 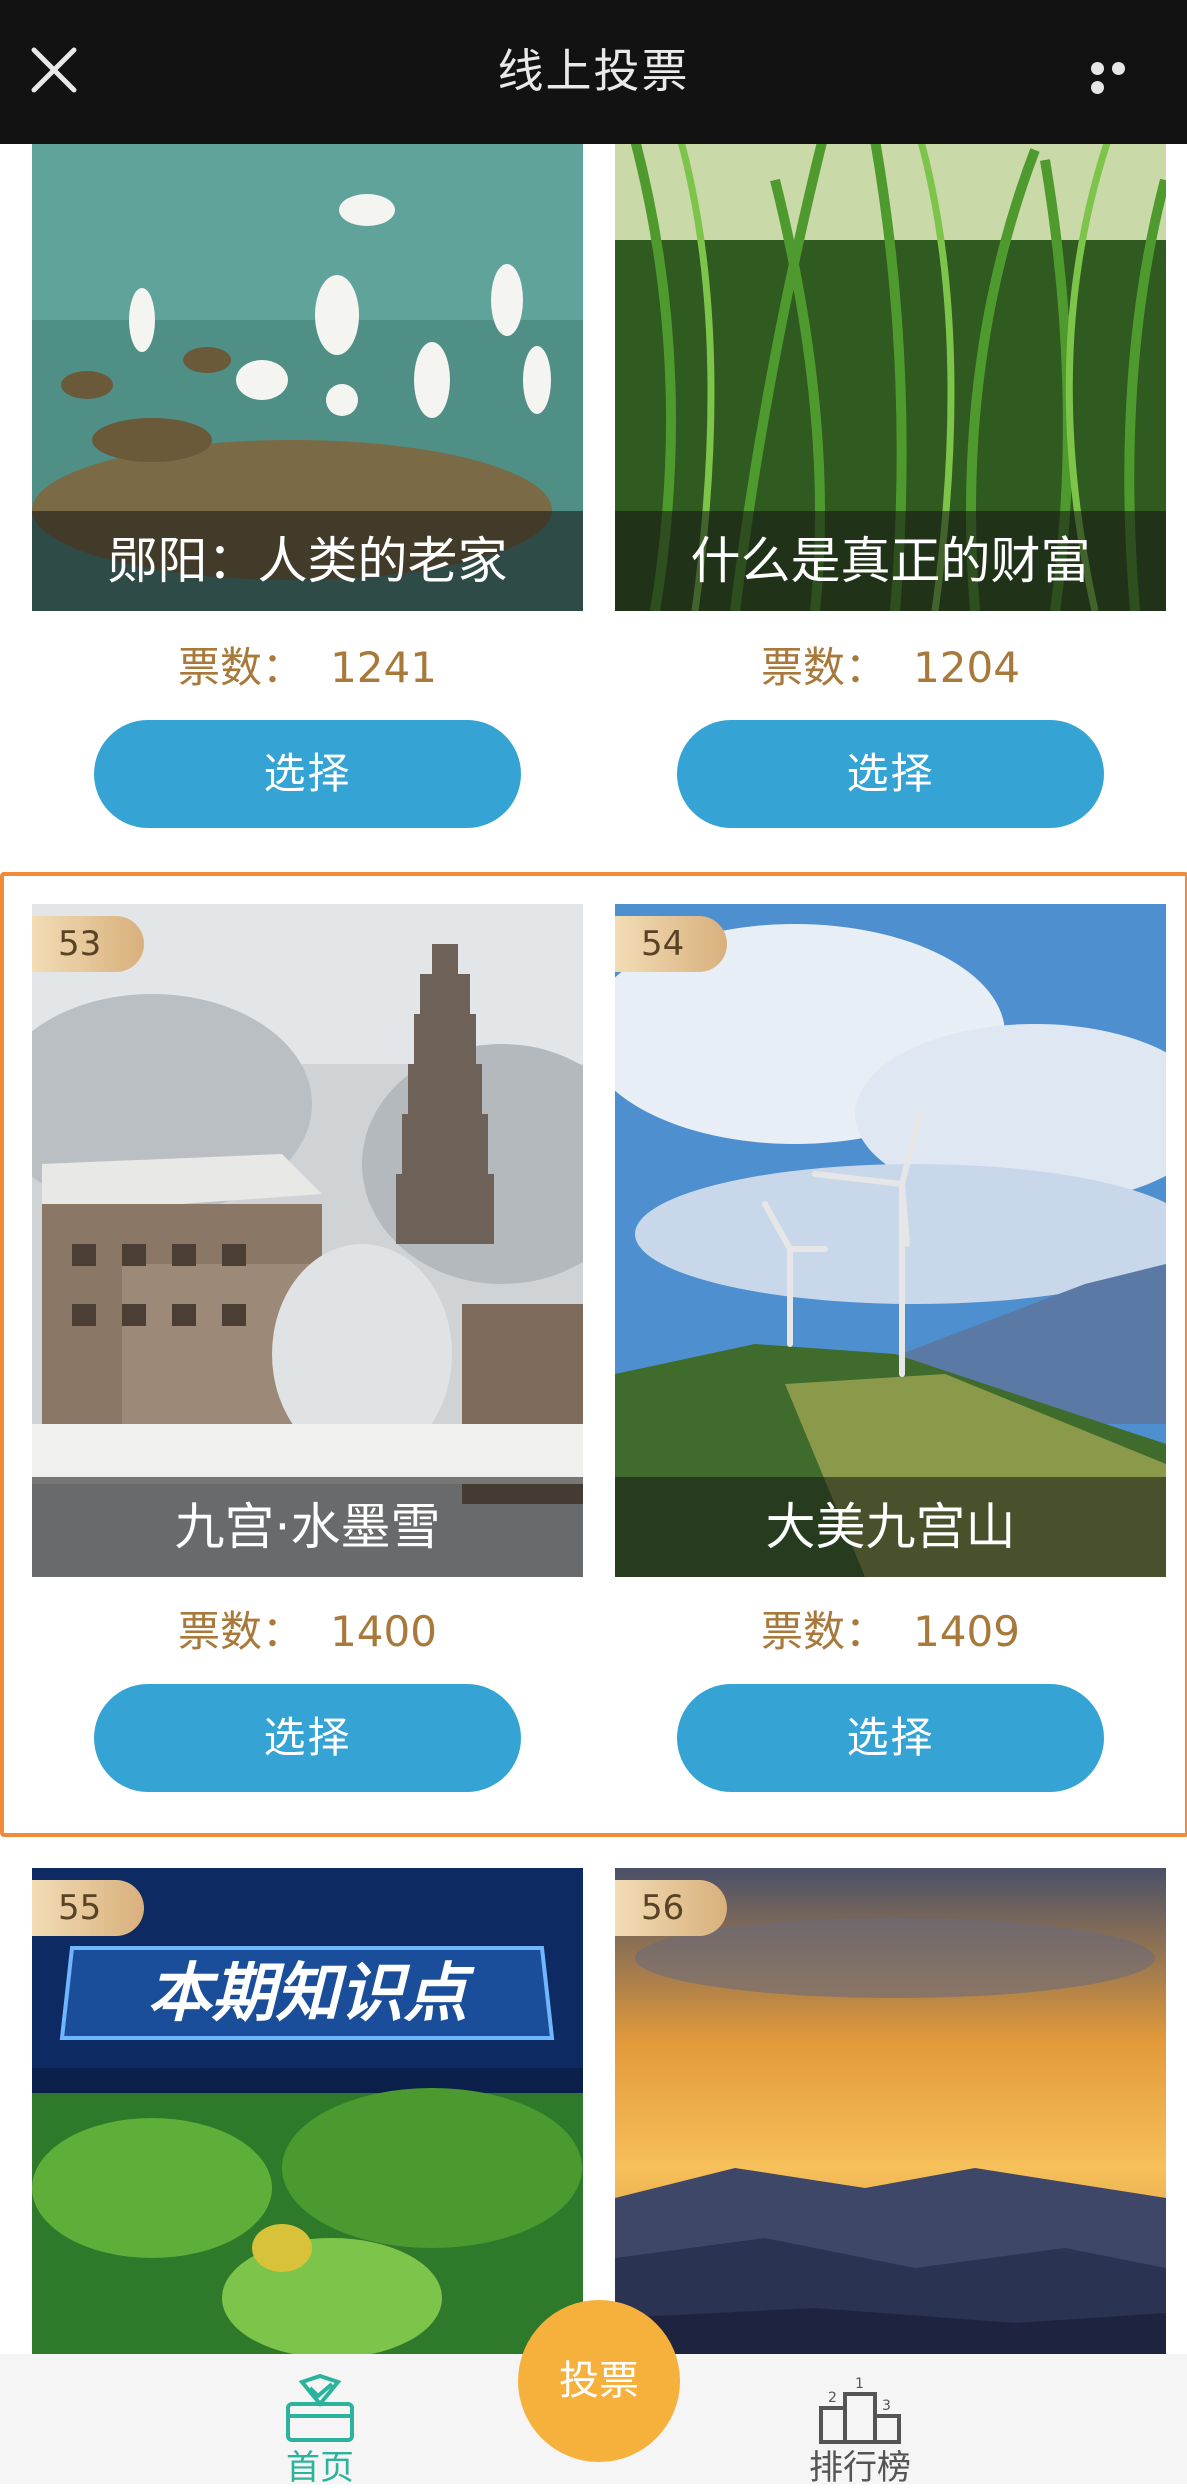 What do you see at coordinates (671, 1908) in the screenshot?
I see `rank-badge: 56` at bounding box center [671, 1908].